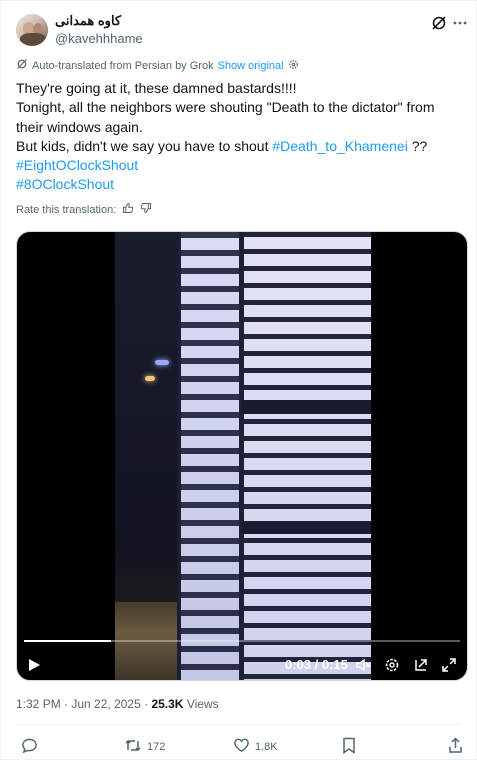 This screenshot has height=760, width=477. I want to click on video-progress-bar, so click(242, 641).